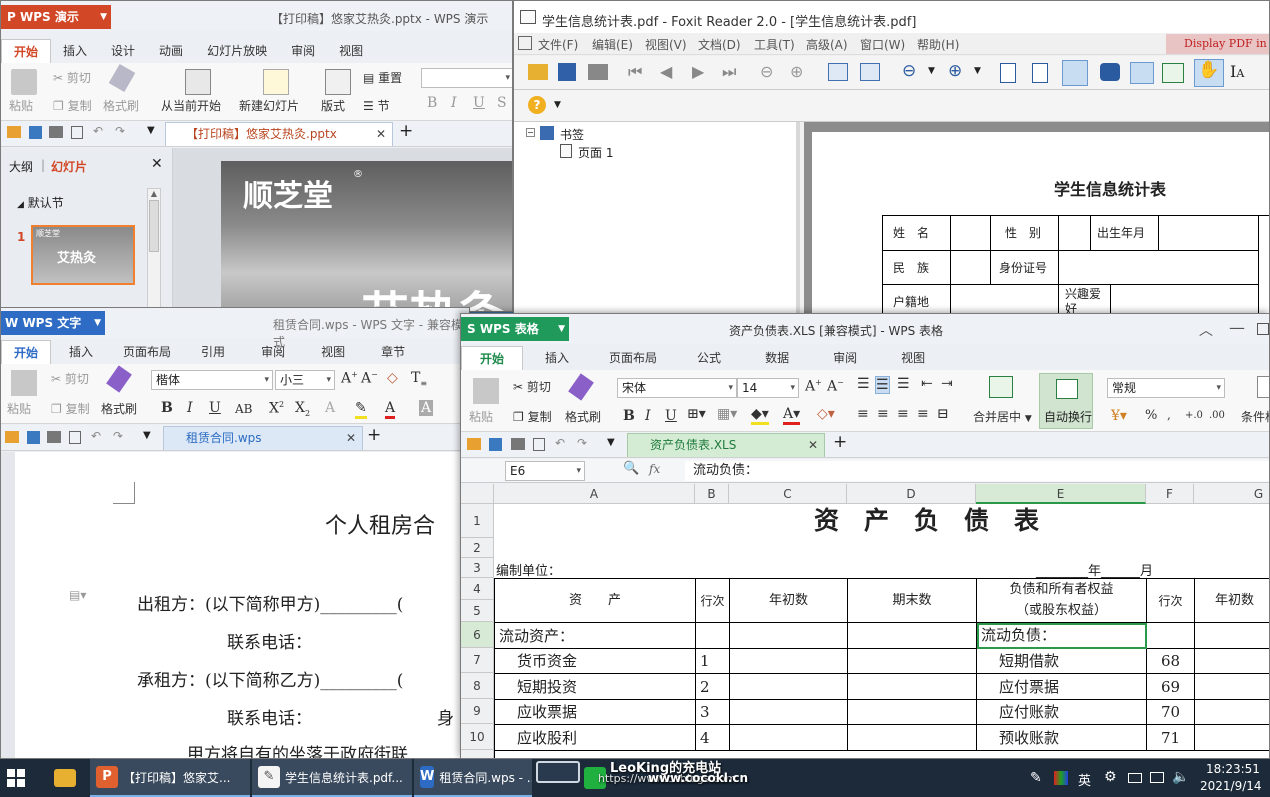 Image resolution: width=1270 pixels, height=797 pixels. I want to click on font-color-icon: A, so click(390, 409).